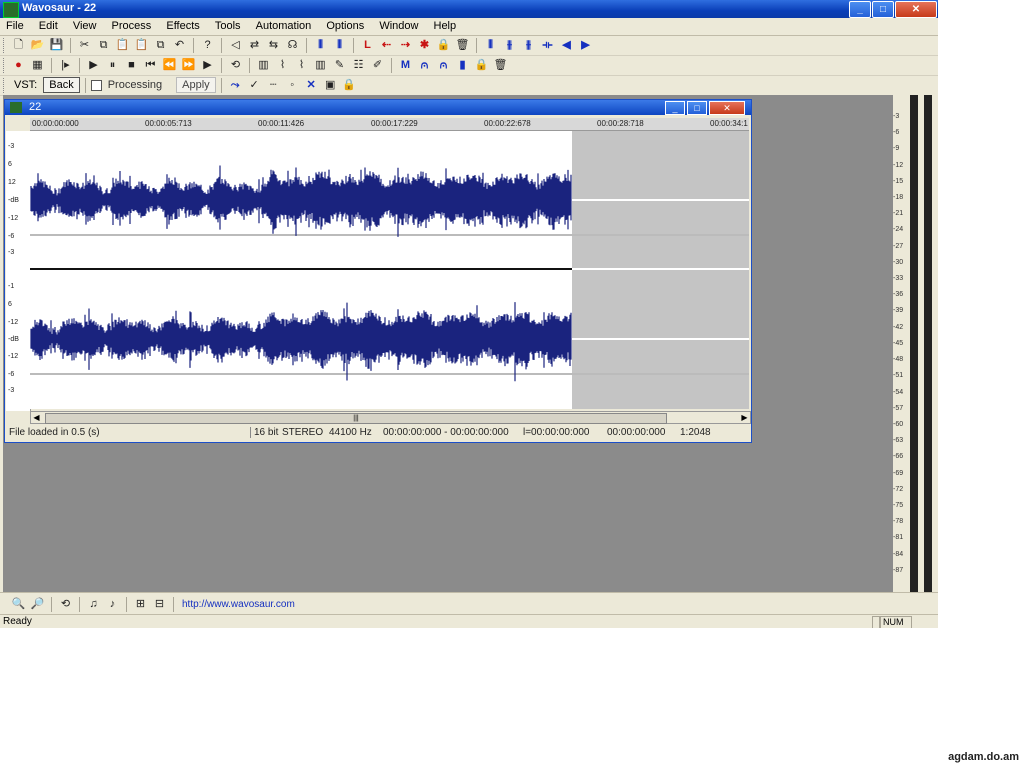 The width and height of the screenshot is (1024, 768). I want to click on spectrum-icon: ▥, so click(263, 65).